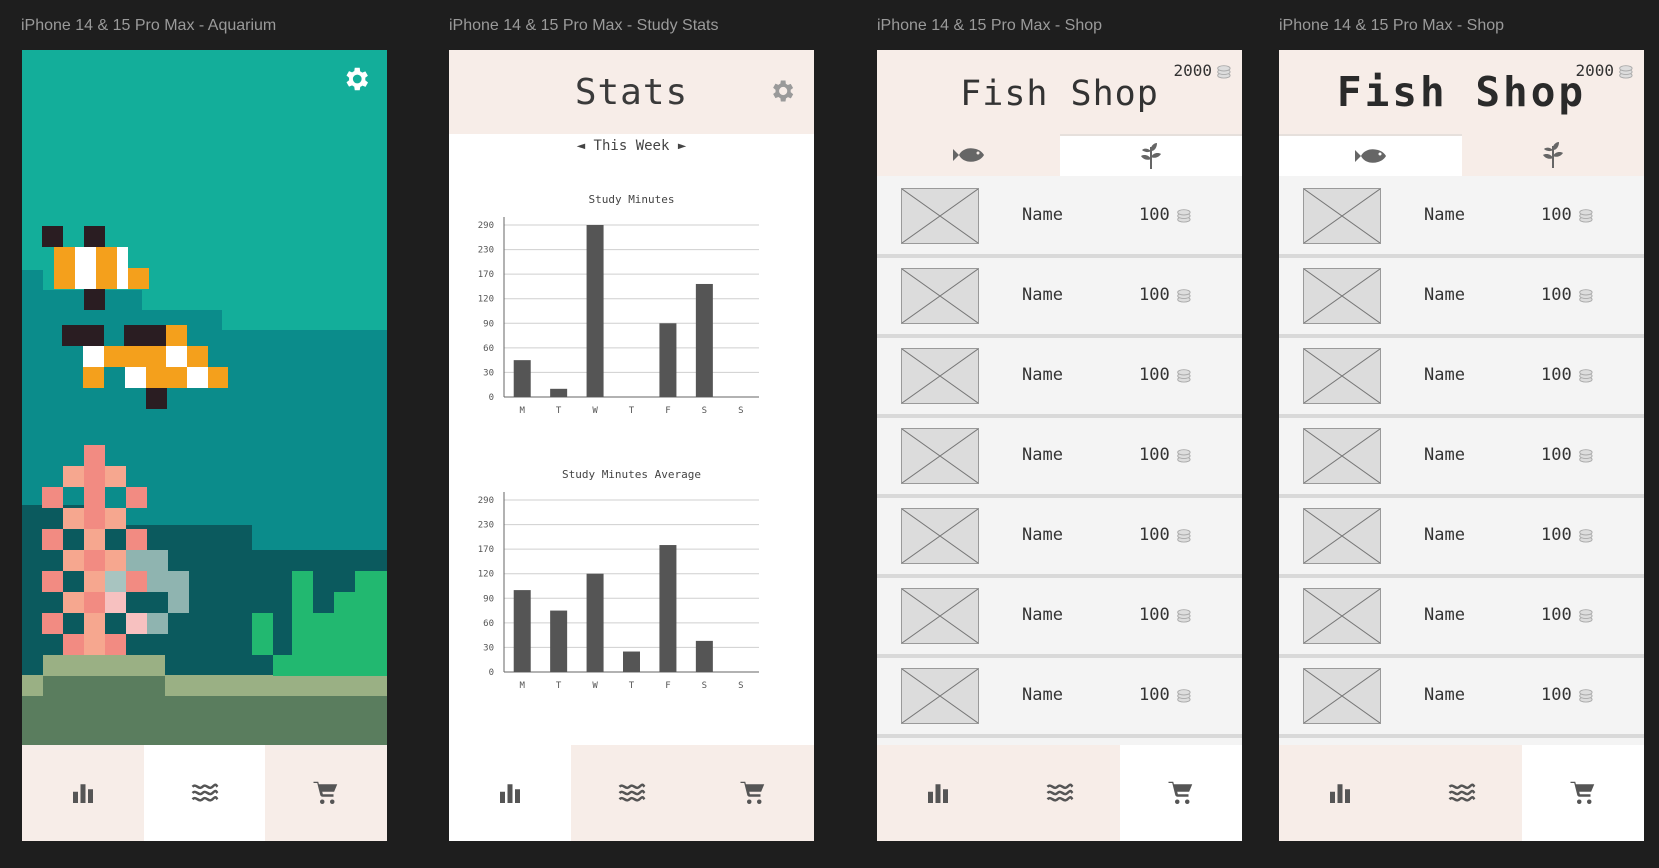  I want to click on y-tick-label: 60, so click(488, 624).